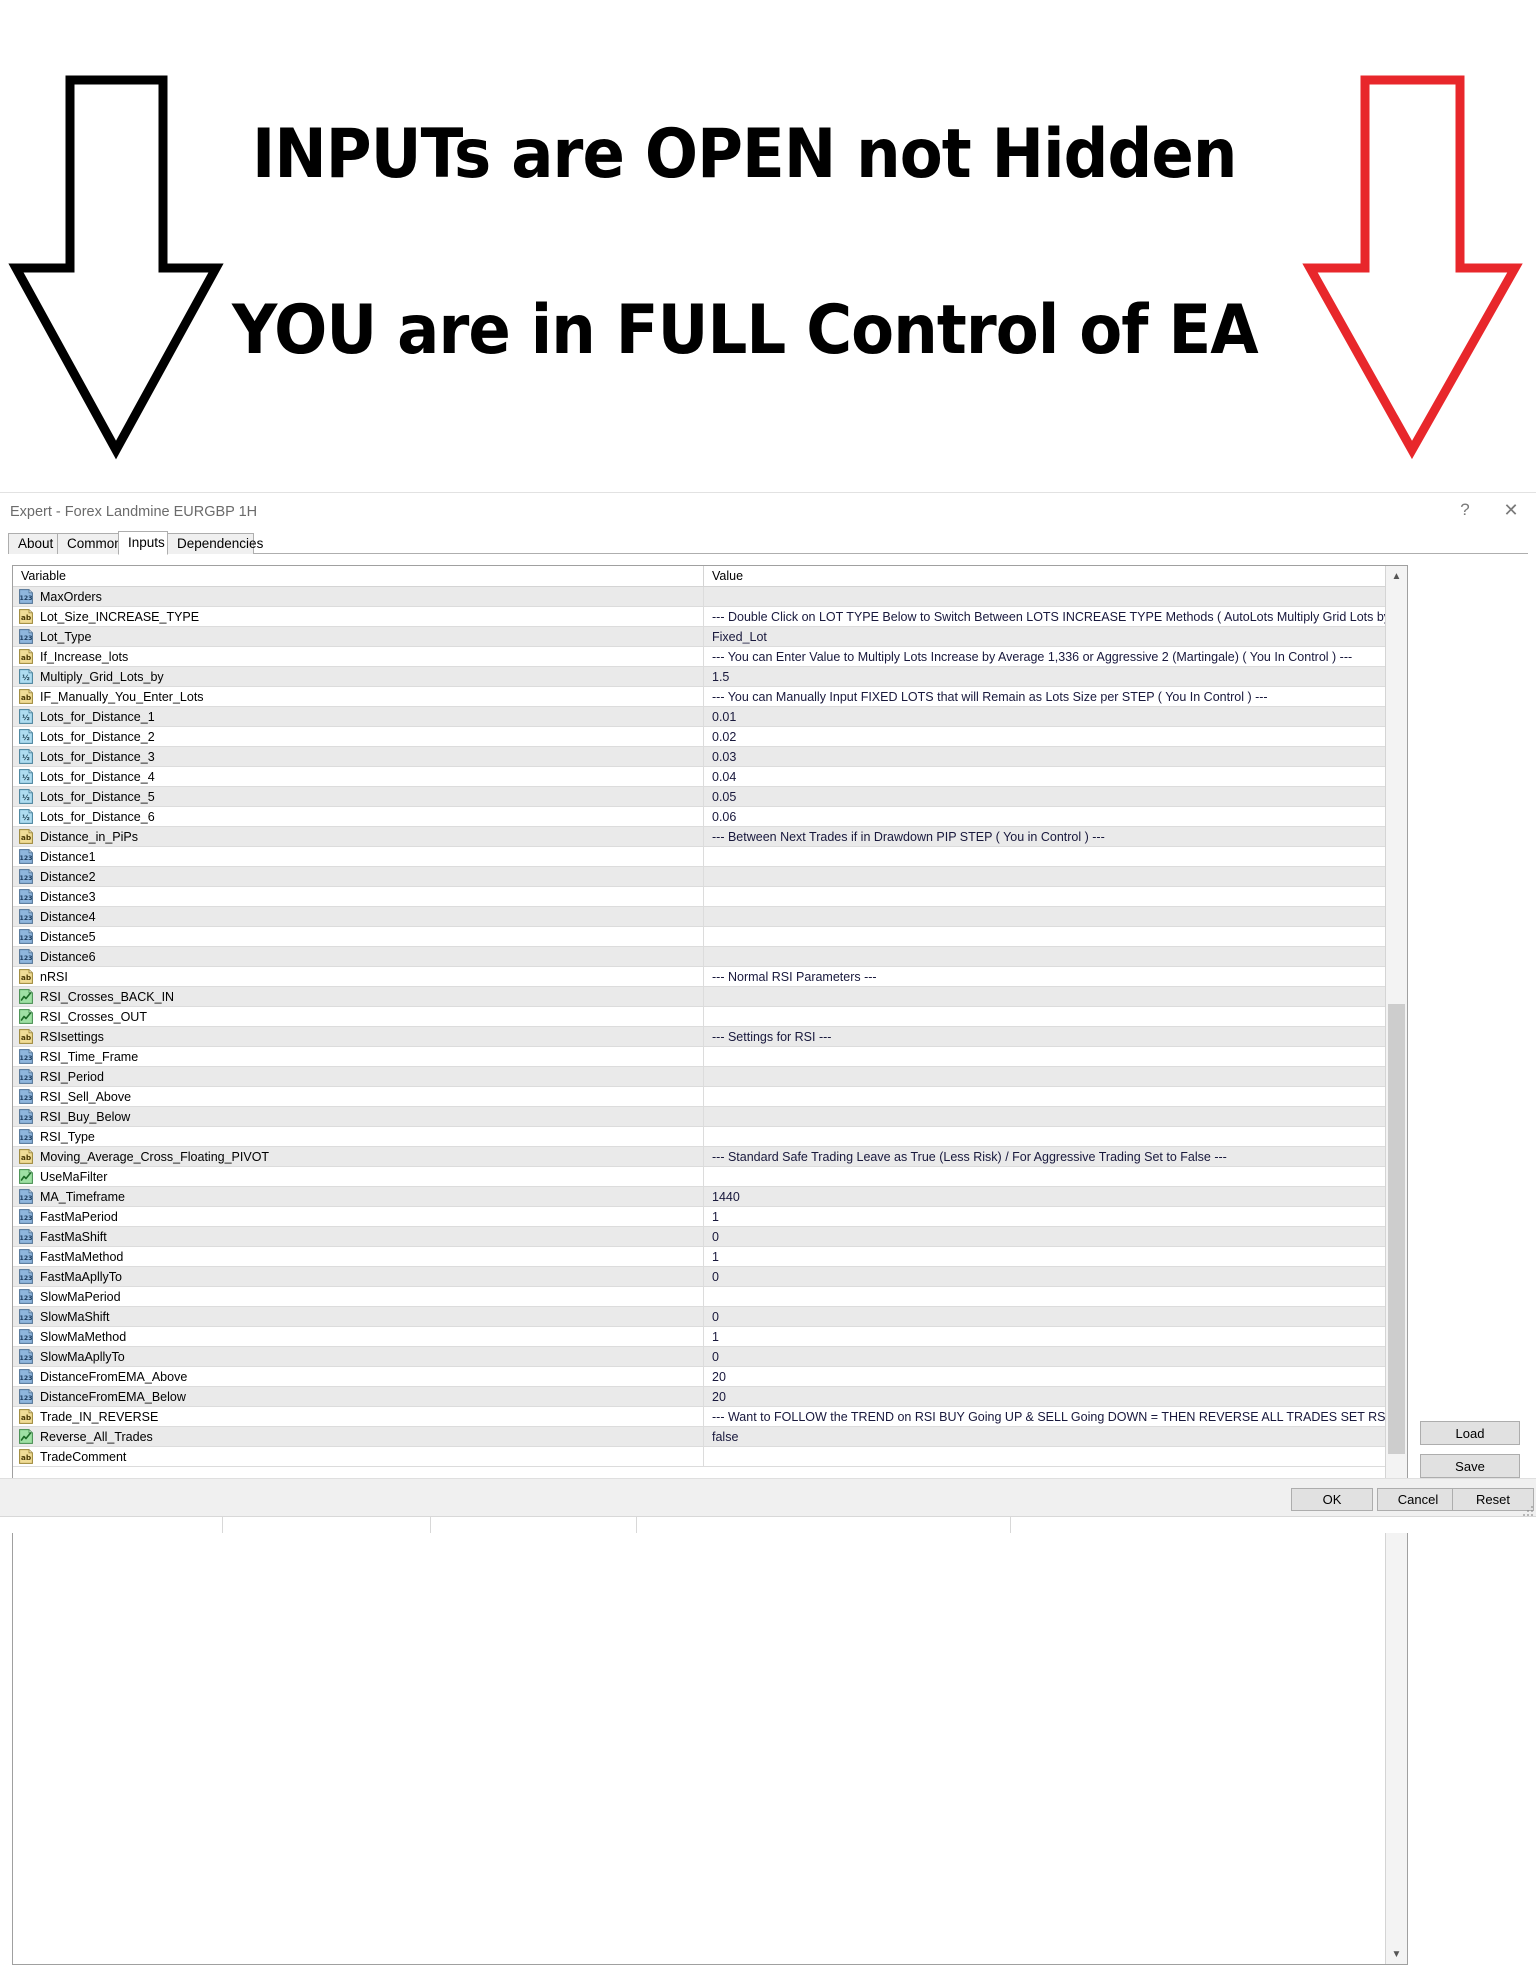  Describe the element at coordinates (358, 1236) in the screenshot. I see `variable-cell: 123 FastMaShift` at that location.